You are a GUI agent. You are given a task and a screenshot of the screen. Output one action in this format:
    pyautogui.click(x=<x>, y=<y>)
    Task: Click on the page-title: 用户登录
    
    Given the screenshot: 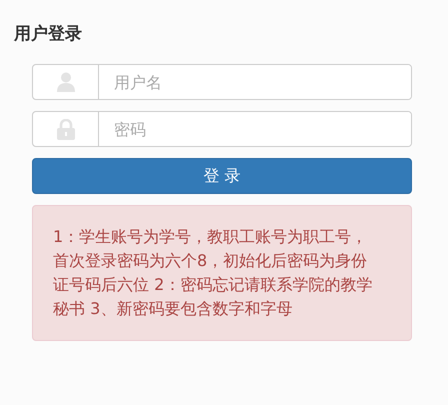 What is the action you would take?
    pyautogui.click(x=48, y=34)
    